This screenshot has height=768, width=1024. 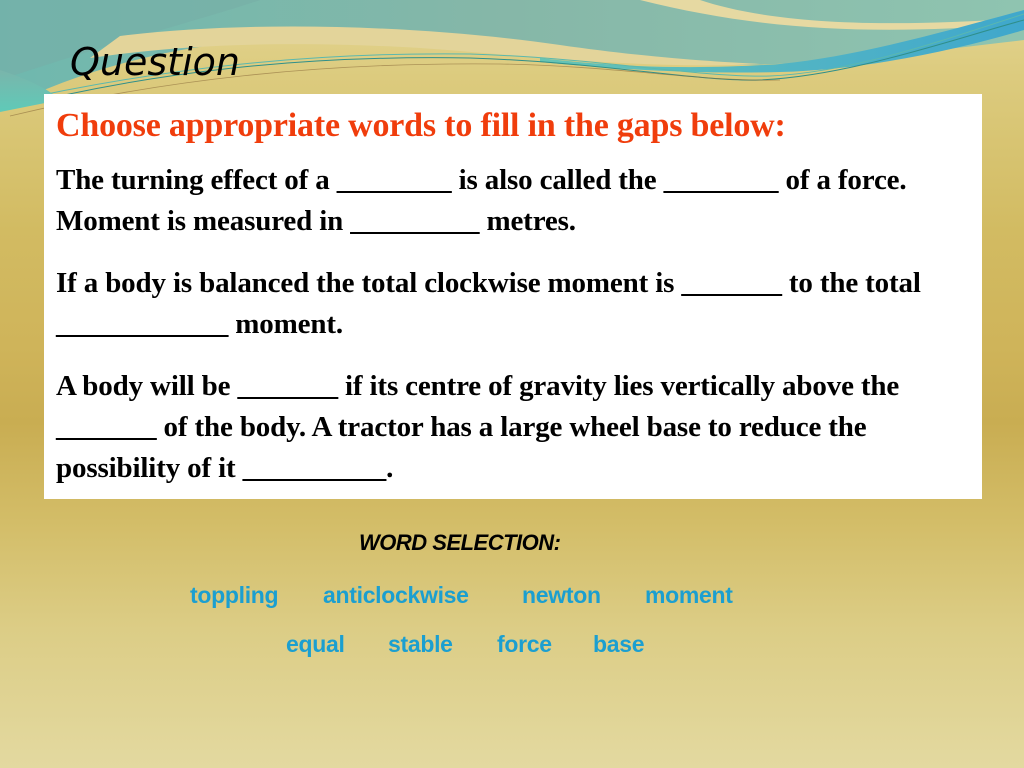 What do you see at coordinates (396, 595) in the screenshot?
I see `word-option: anticlockwise` at bounding box center [396, 595].